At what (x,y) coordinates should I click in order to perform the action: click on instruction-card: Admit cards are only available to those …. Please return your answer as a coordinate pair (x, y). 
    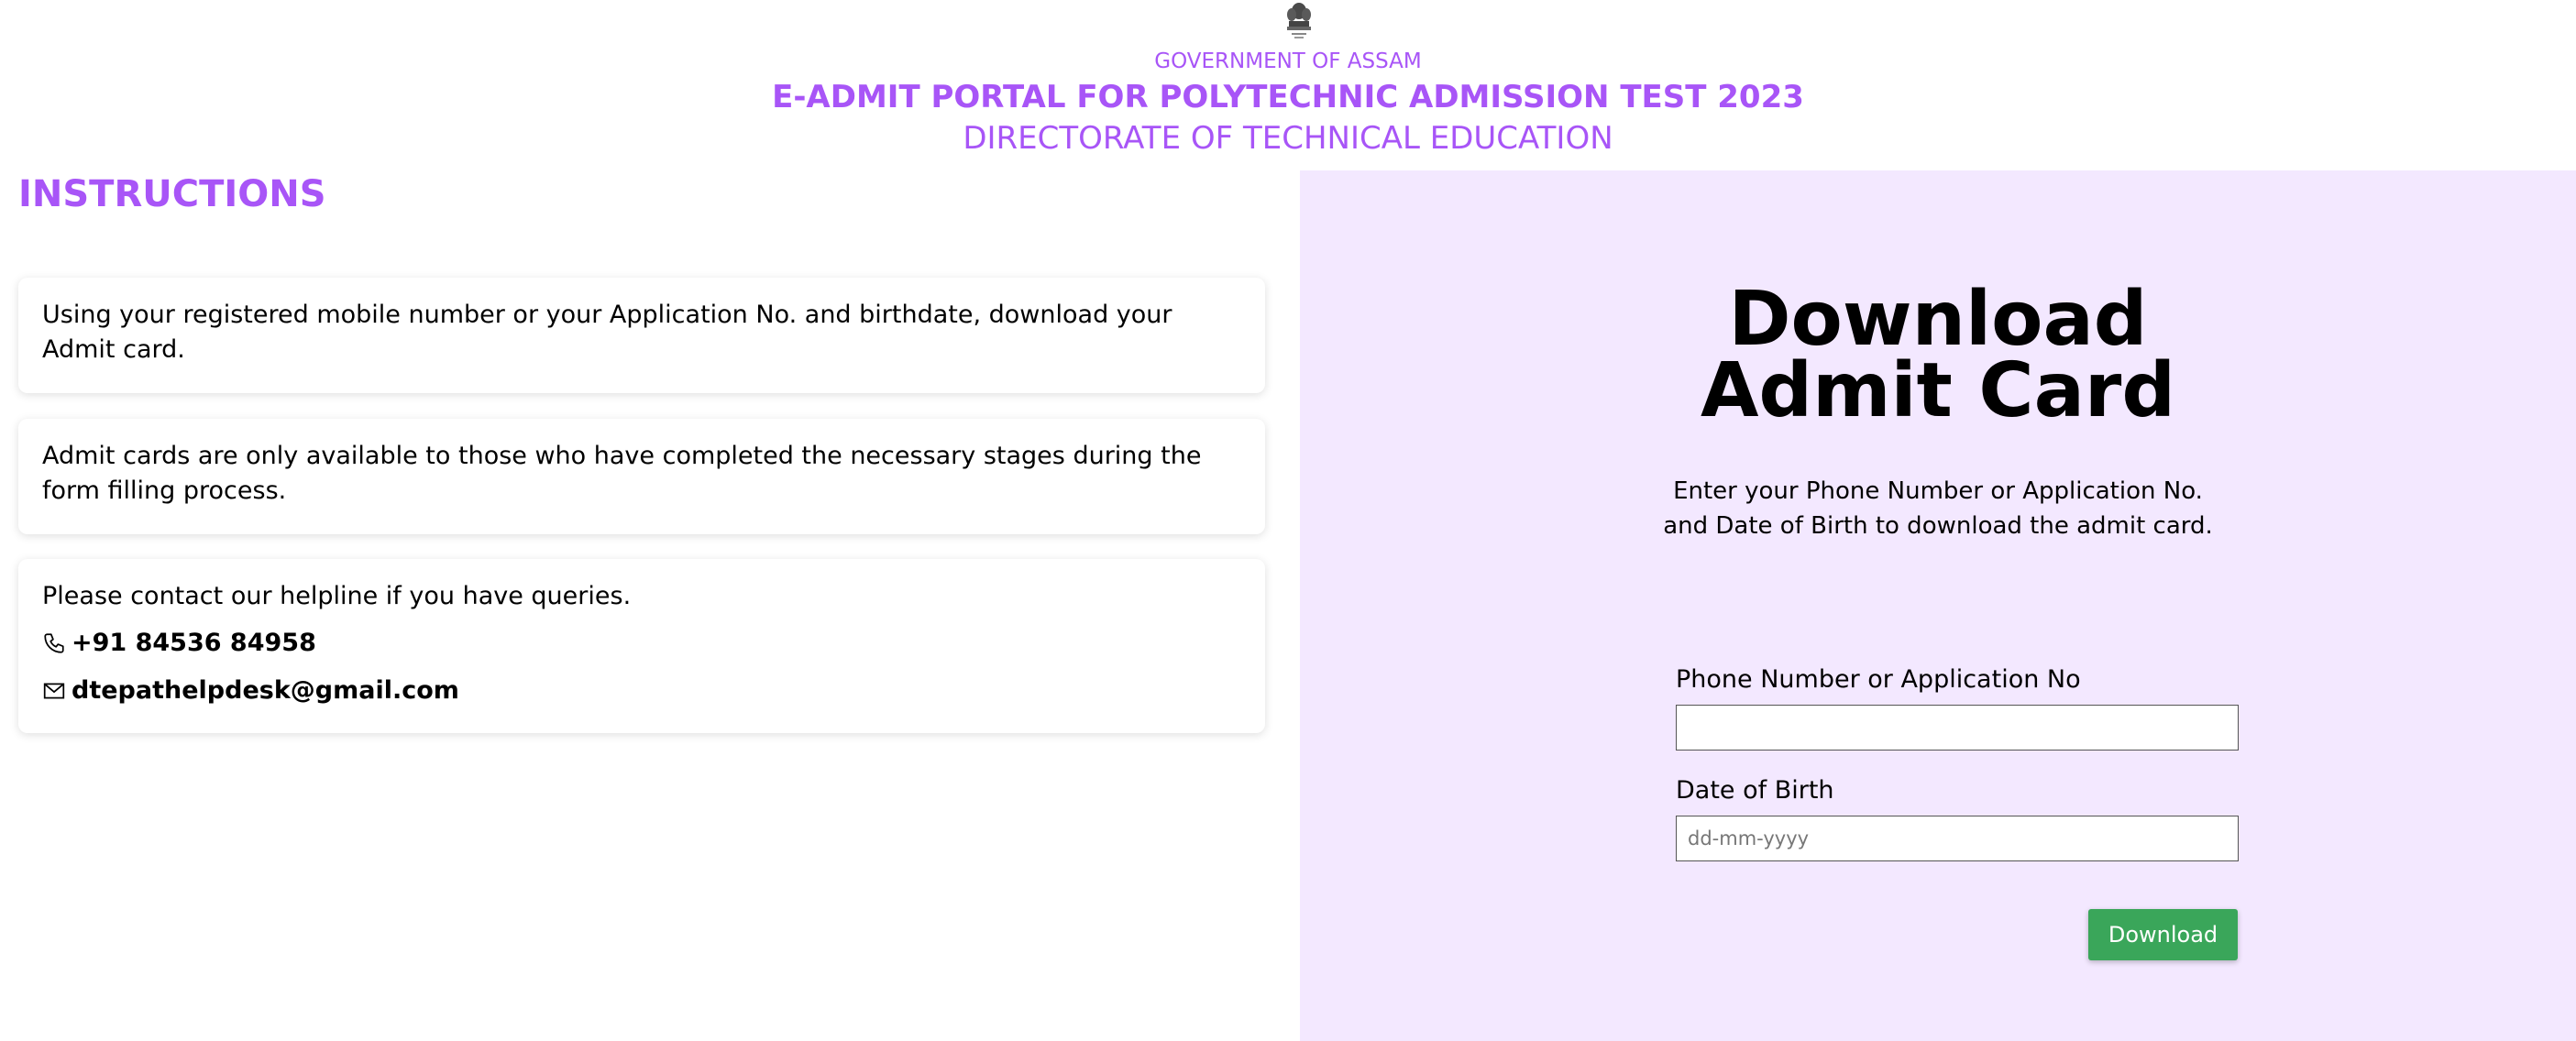
    Looking at the image, I should click on (641, 476).